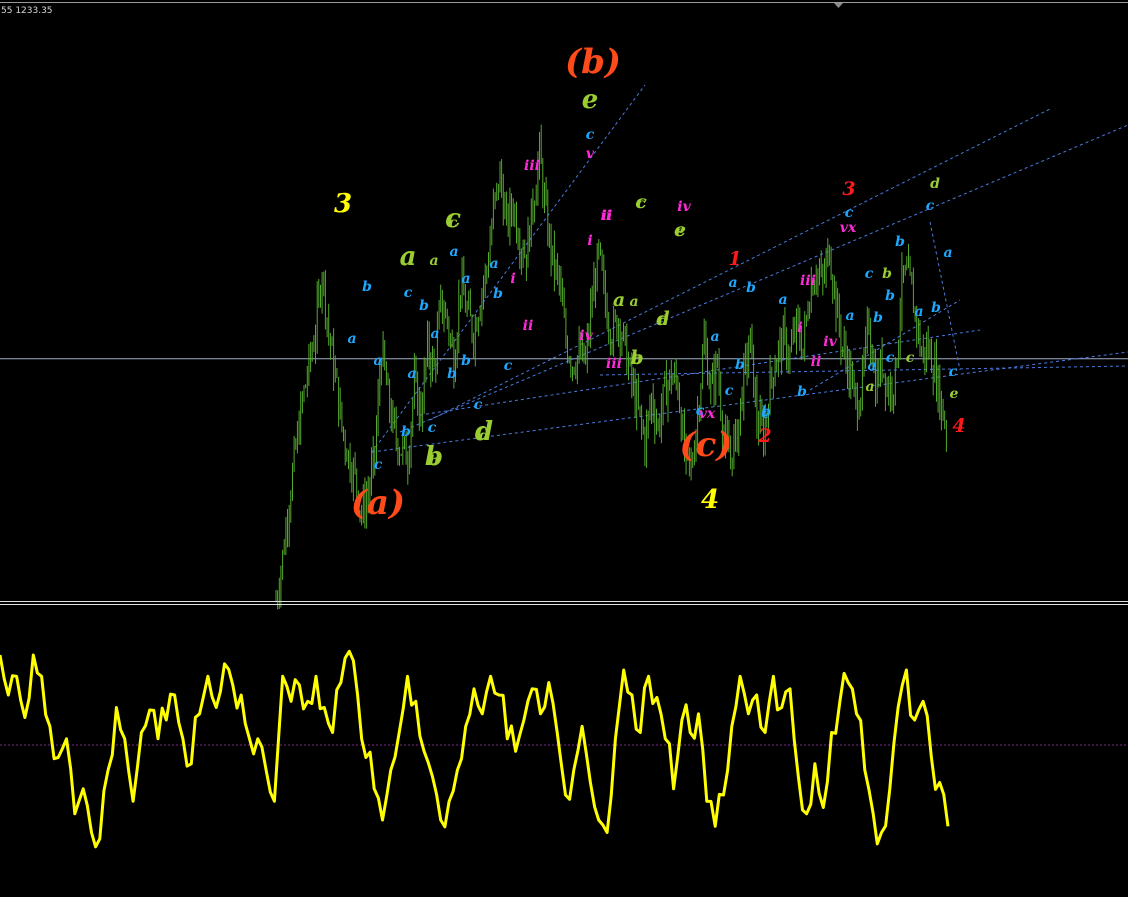 This screenshot has height=897, width=1128. What do you see at coordinates (764, 436) in the screenshot?
I see `wave-label: 2` at bounding box center [764, 436].